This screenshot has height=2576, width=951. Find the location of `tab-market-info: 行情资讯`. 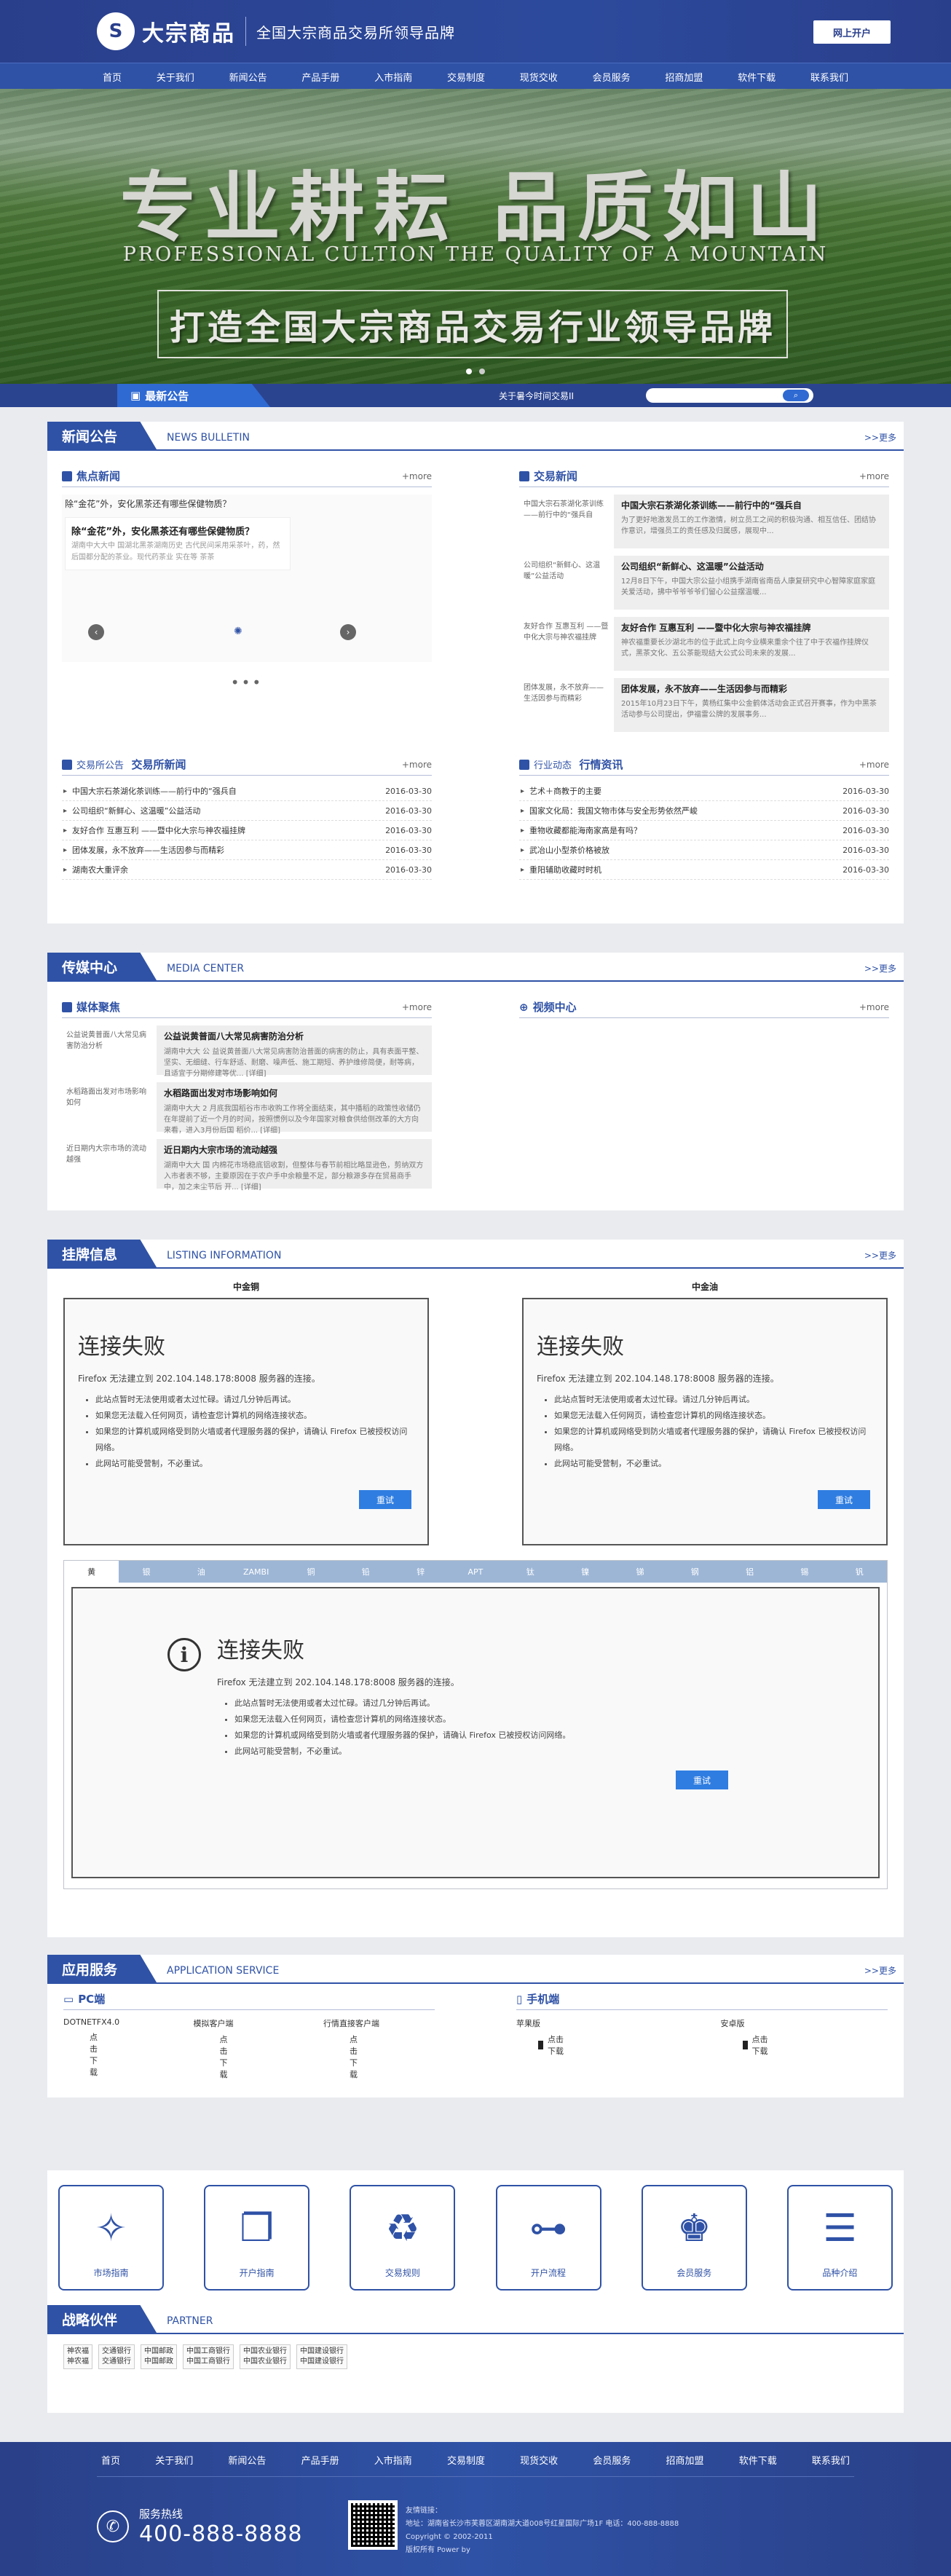

tab-market-info: 行情资讯 is located at coordinates (601, 764).